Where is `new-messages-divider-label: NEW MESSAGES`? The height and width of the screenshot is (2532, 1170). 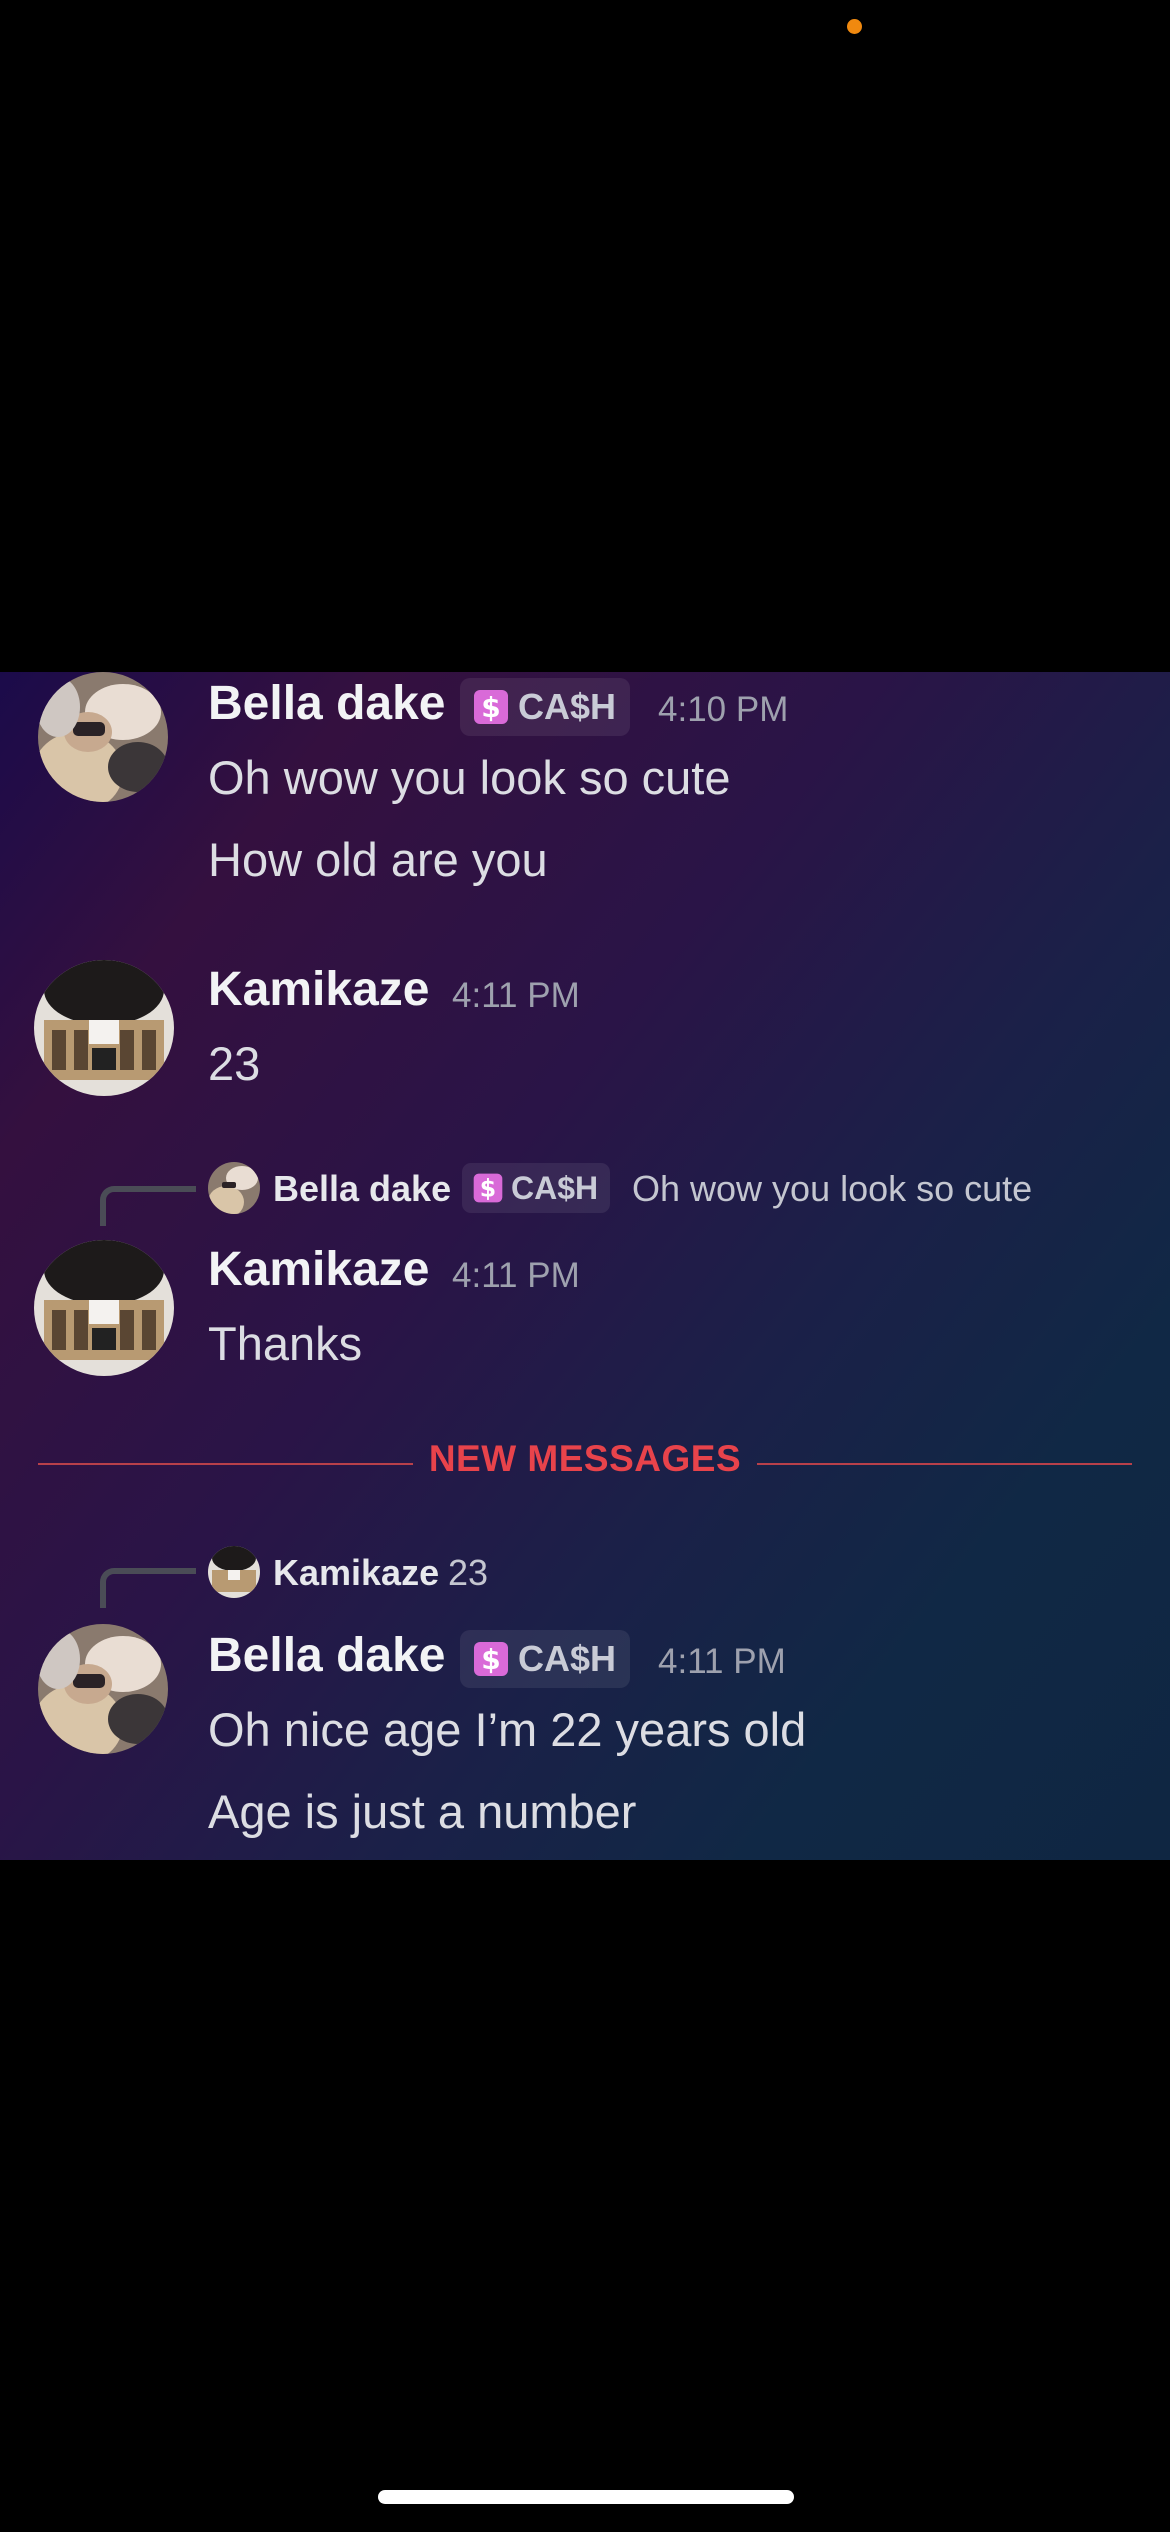
new-messages-divider-label: NEW MESSAGES is located at coordinates (585, 1458).